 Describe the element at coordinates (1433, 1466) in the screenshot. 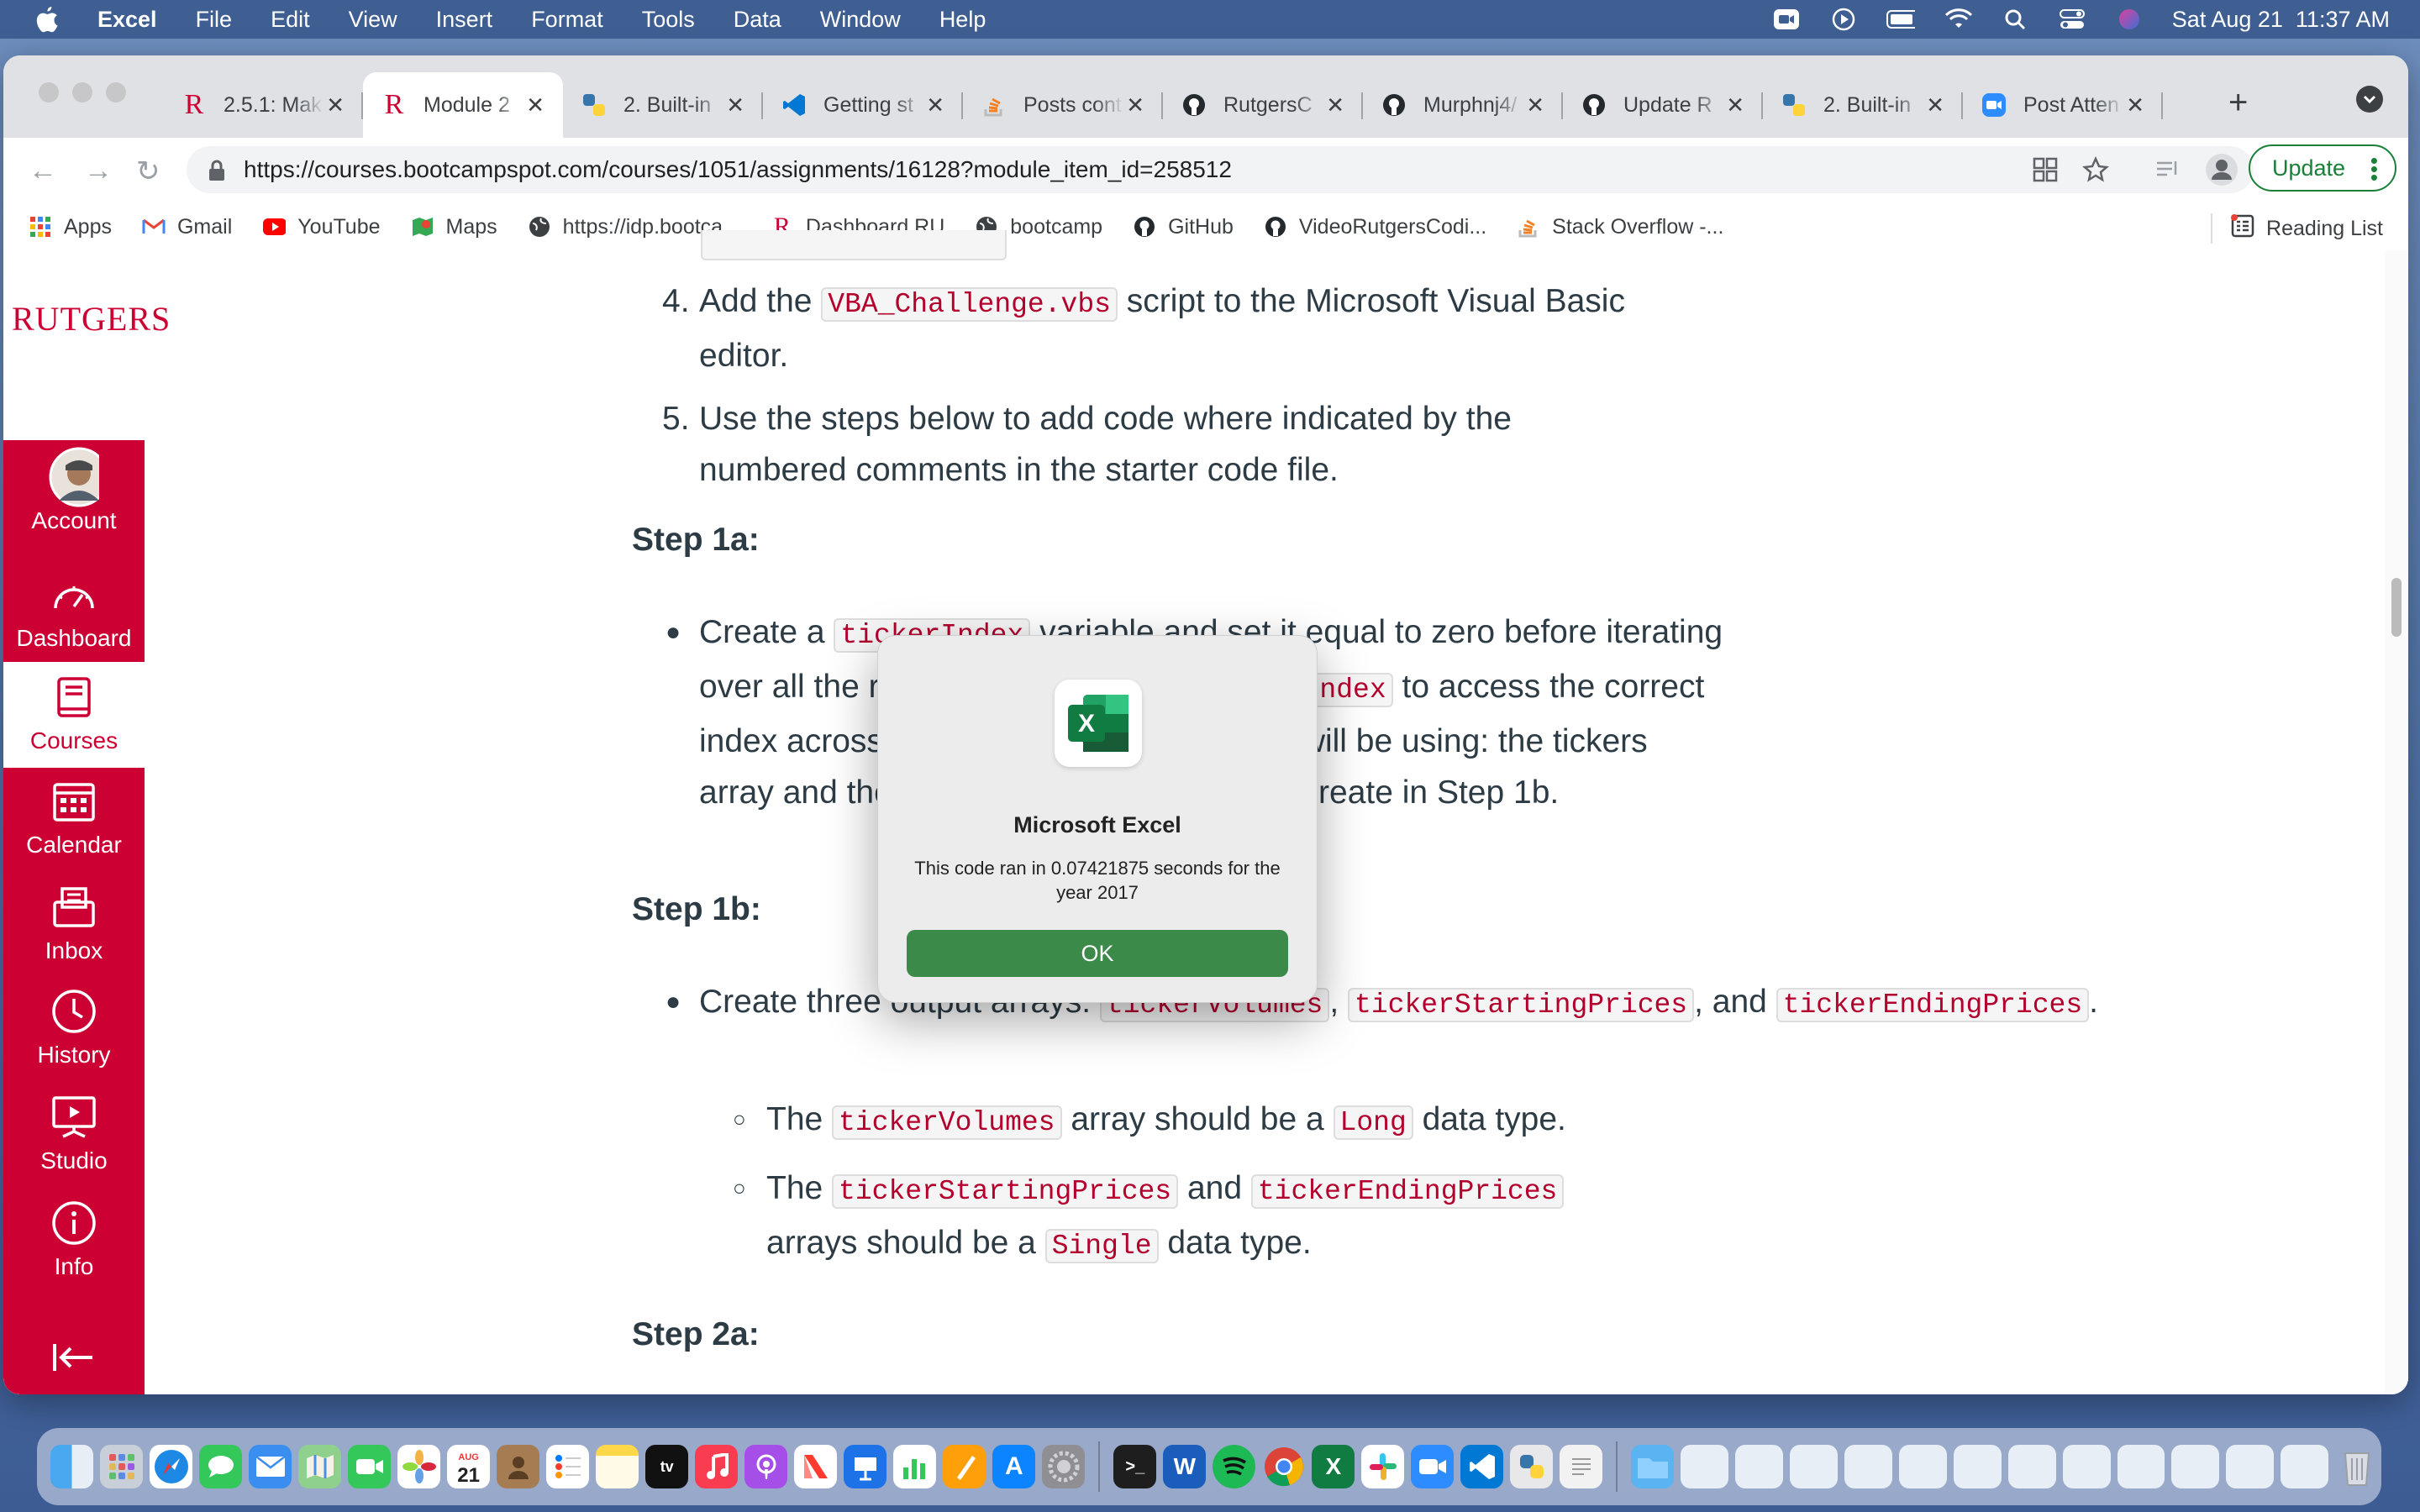

I see `zoom-dock-icon` at that location.